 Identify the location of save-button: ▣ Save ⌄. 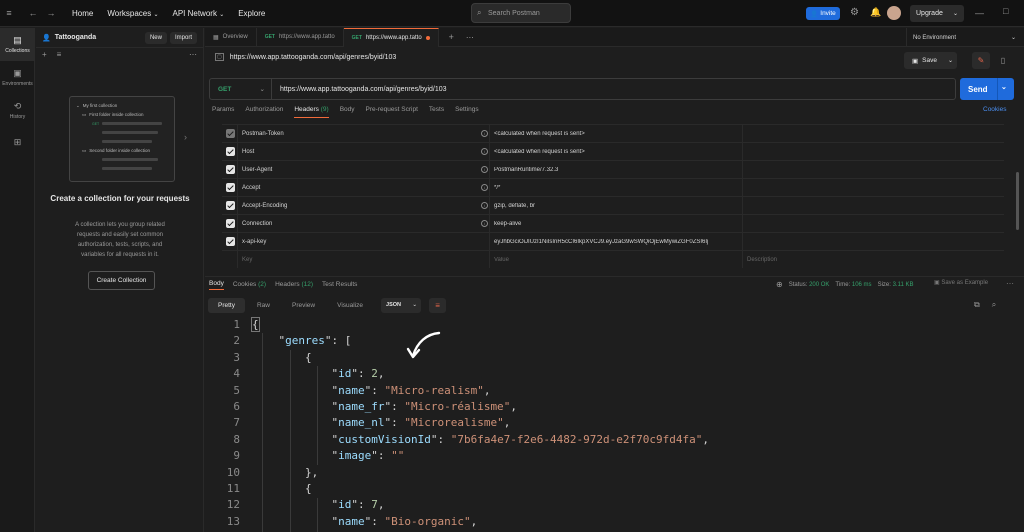
(930, 60).